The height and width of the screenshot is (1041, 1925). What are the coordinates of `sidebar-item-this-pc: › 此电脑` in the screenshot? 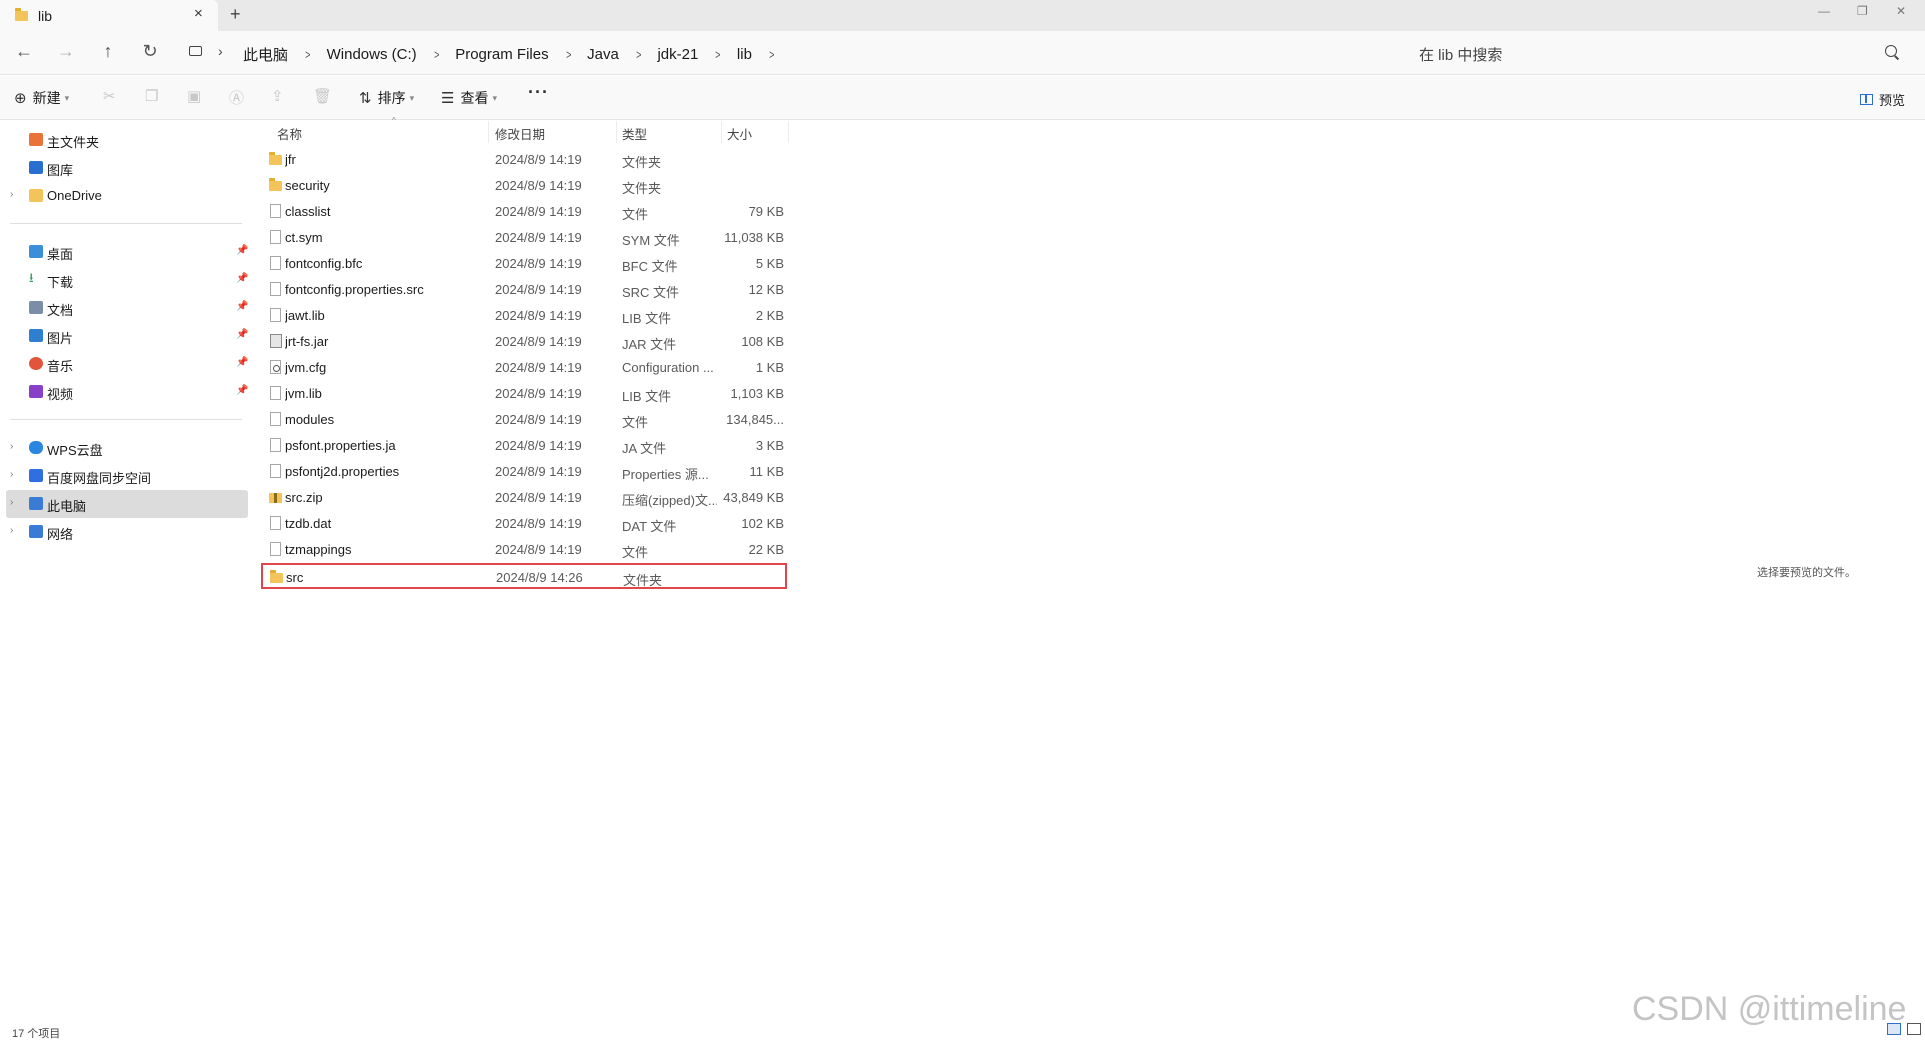 It's located at (127, 504).